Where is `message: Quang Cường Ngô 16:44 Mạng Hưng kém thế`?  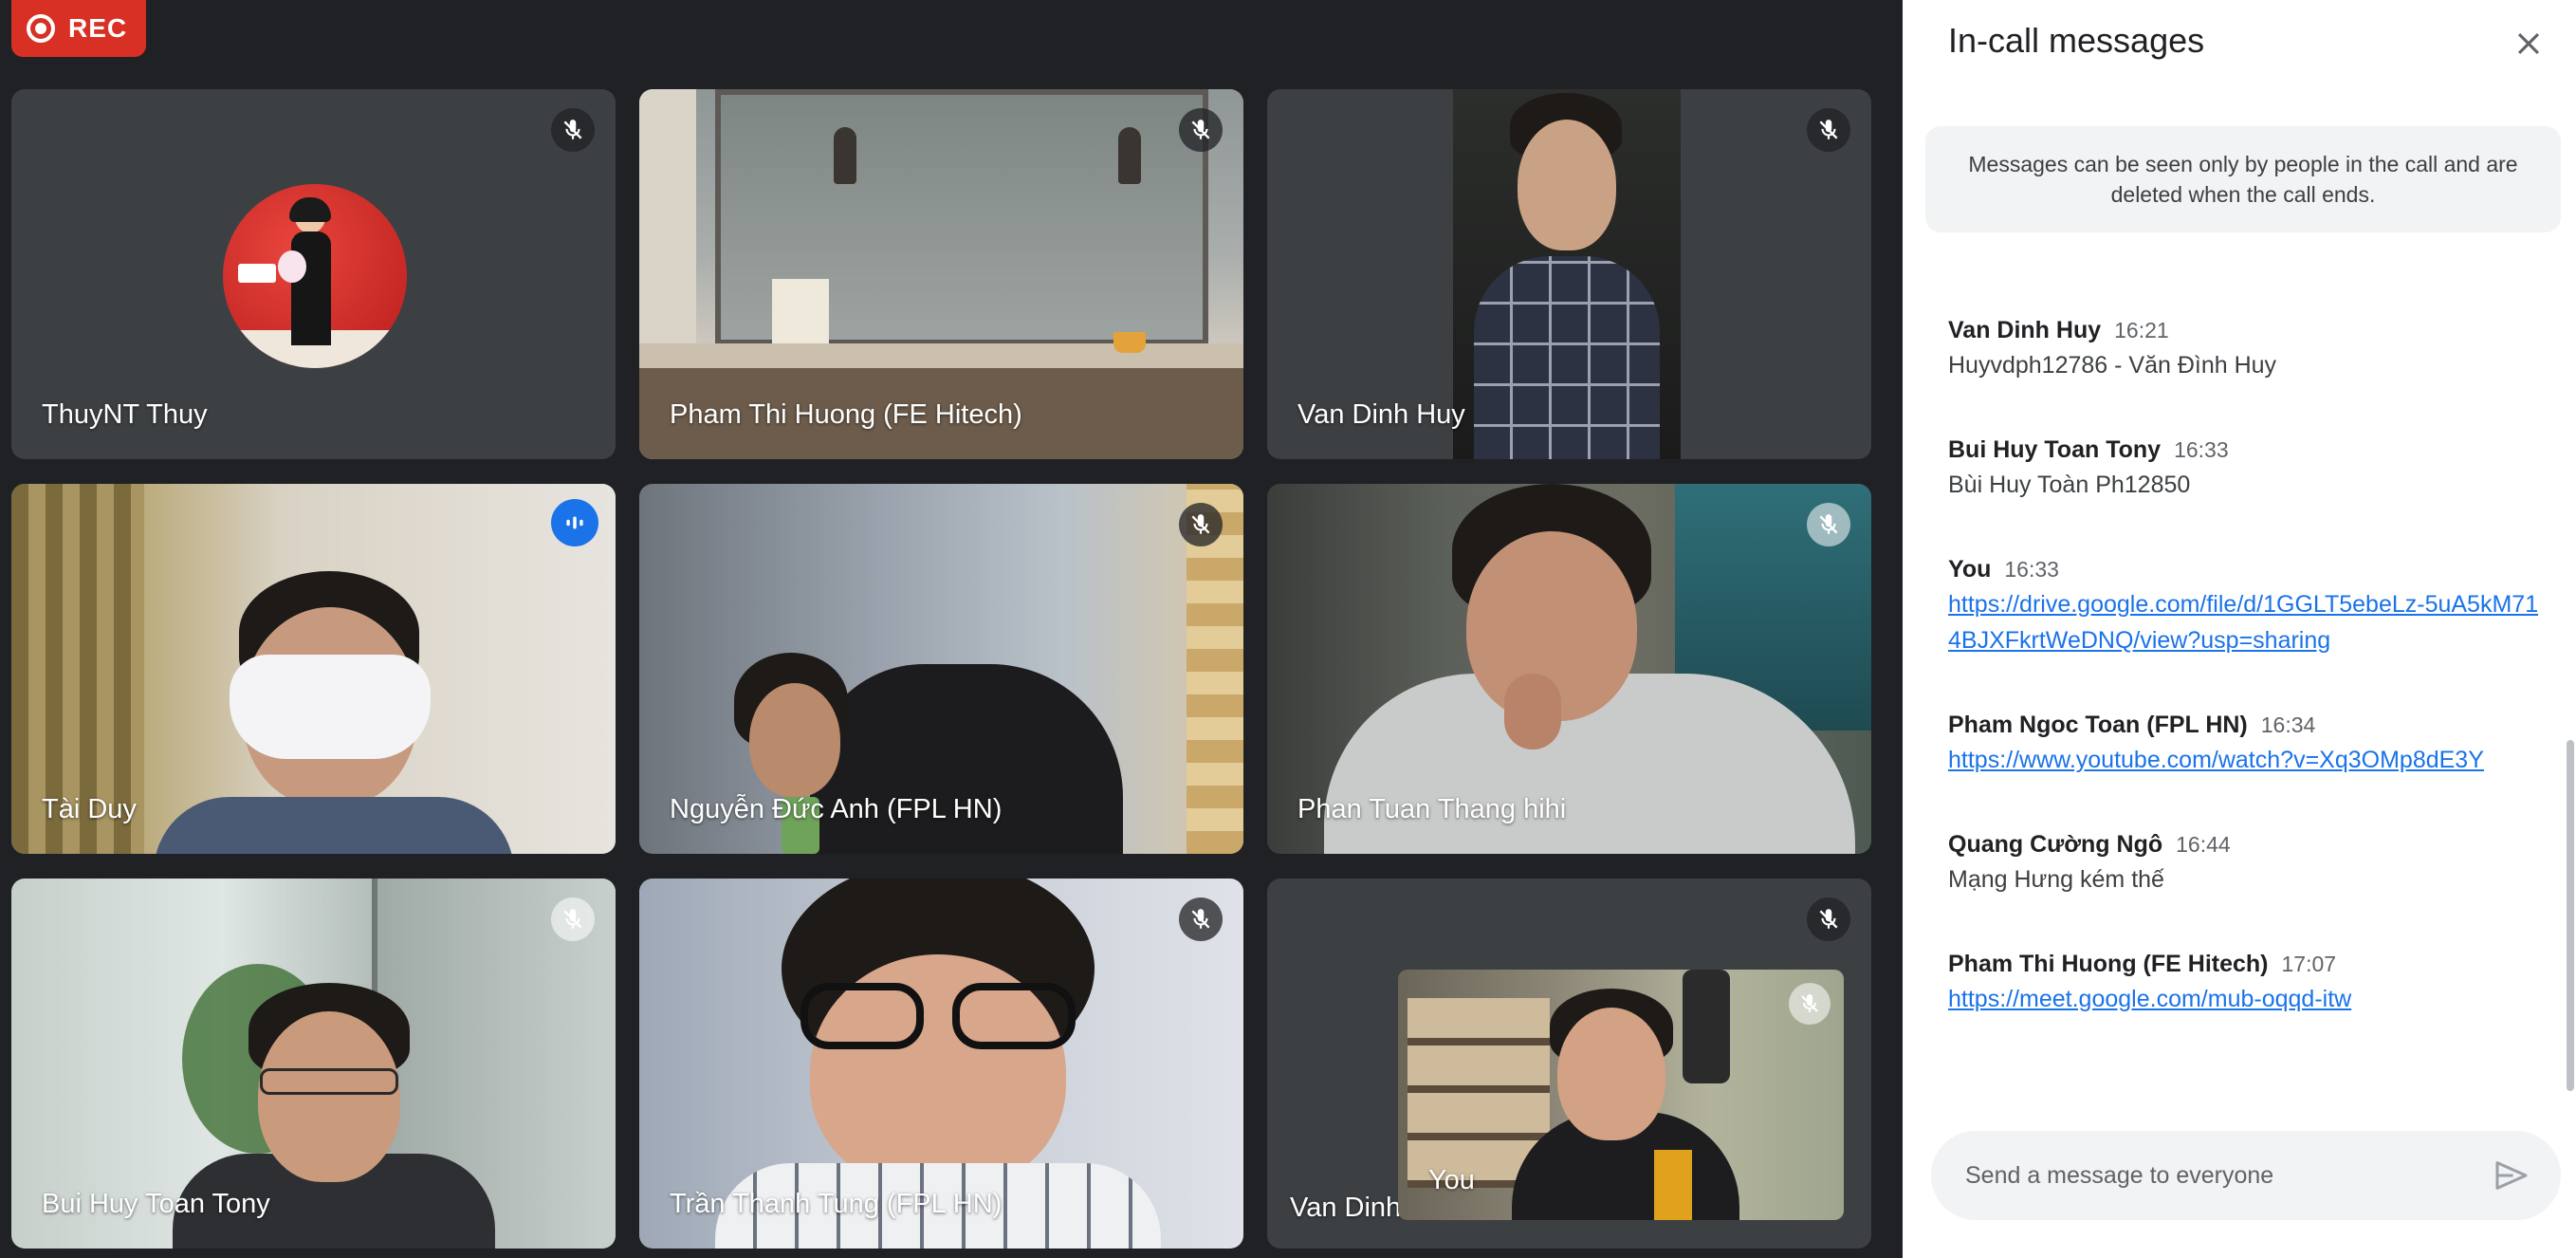
message: Quang Cường Ngô 16:44 Mạng Hưng kém thế is located at coordinates (2247, 862).